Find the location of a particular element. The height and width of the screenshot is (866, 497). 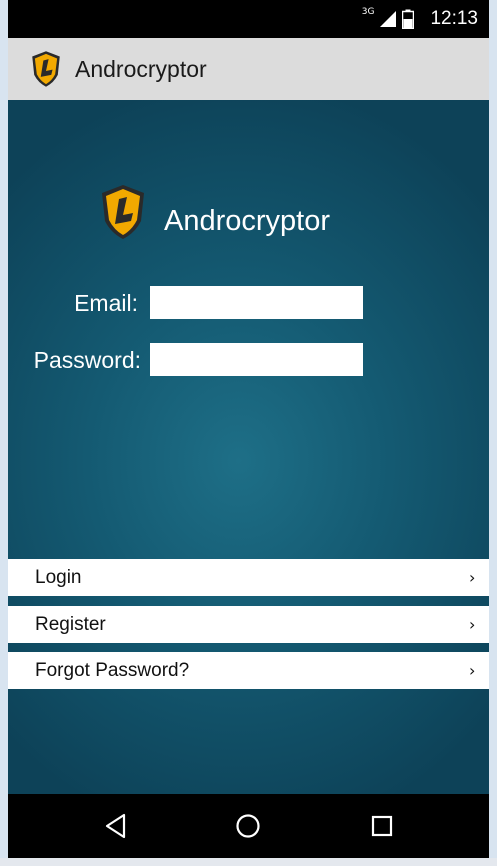

forgot-password-button: Forgot Password? › is located at coordinates (248, 670).